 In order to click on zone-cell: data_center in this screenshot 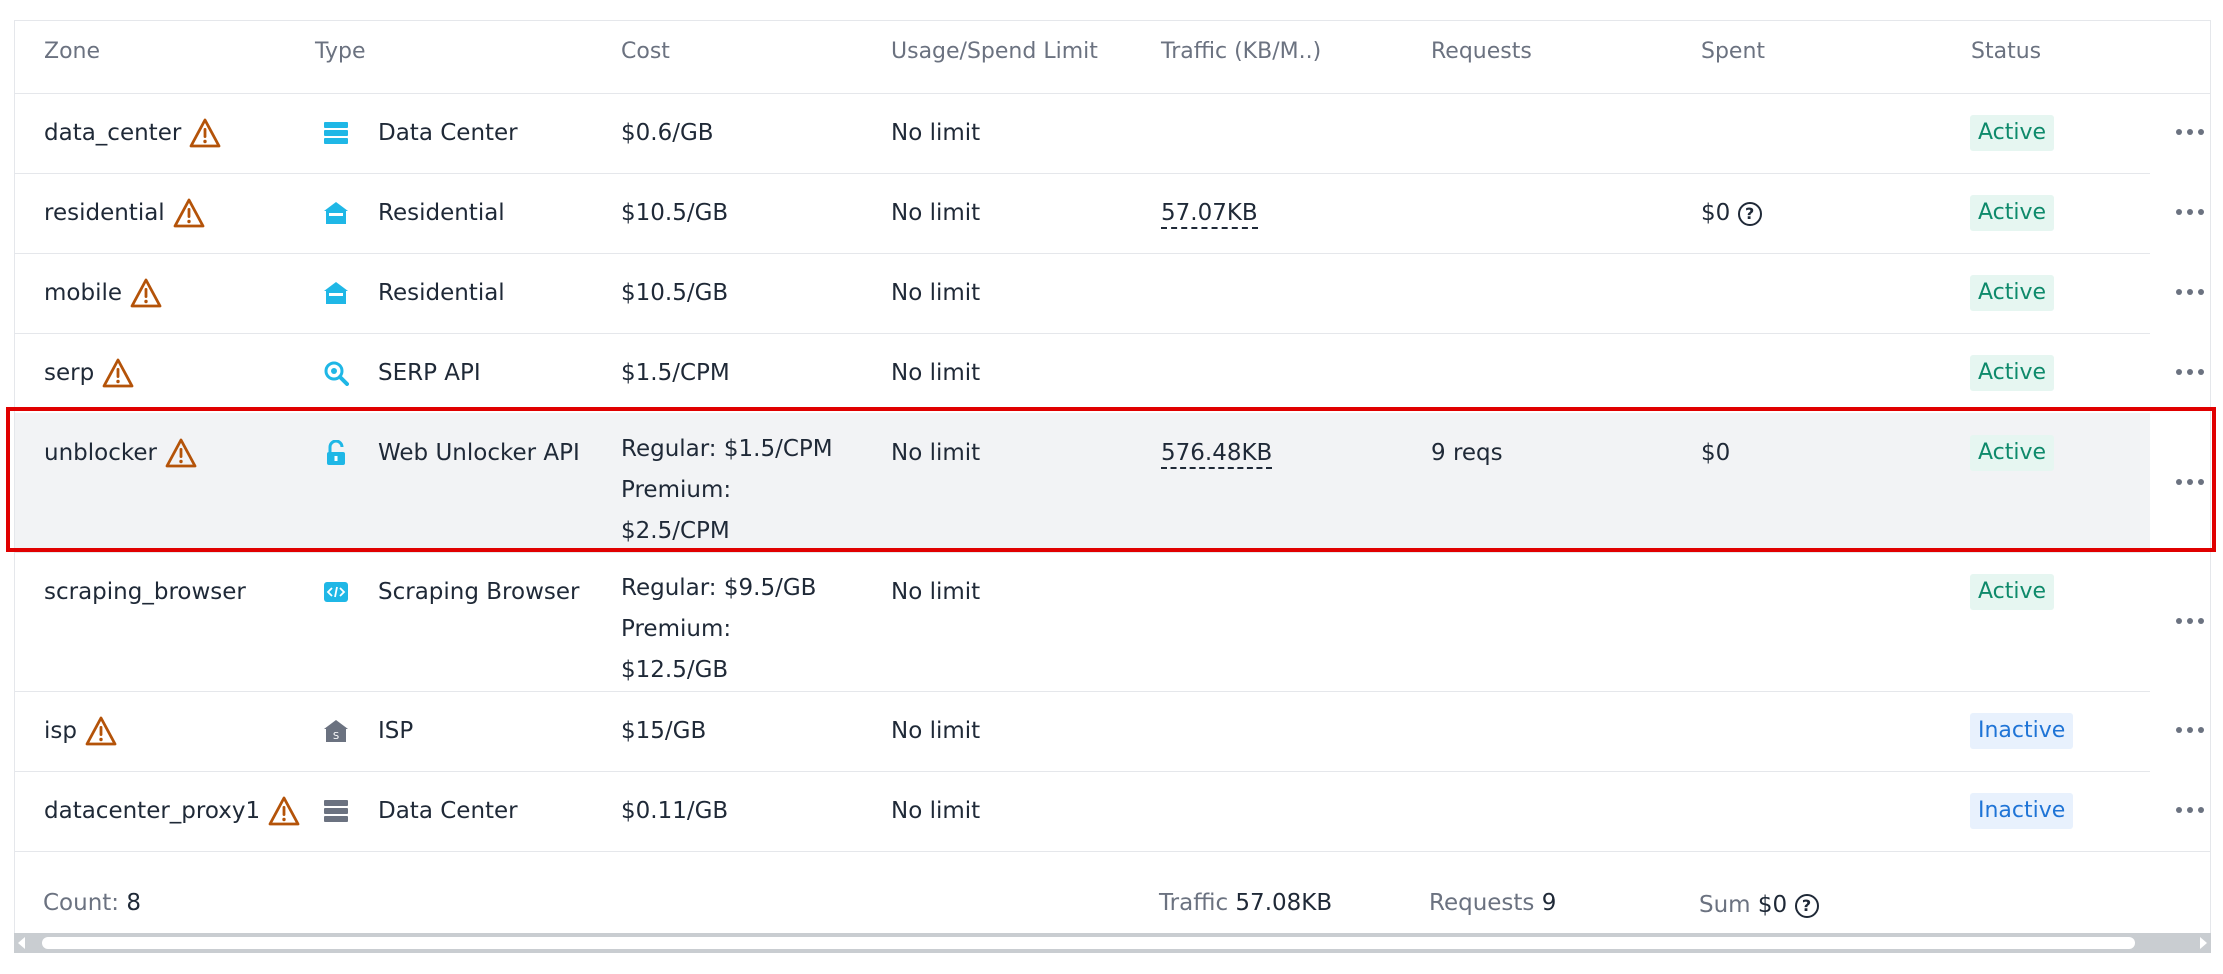, I will do `click(132, 133)`.